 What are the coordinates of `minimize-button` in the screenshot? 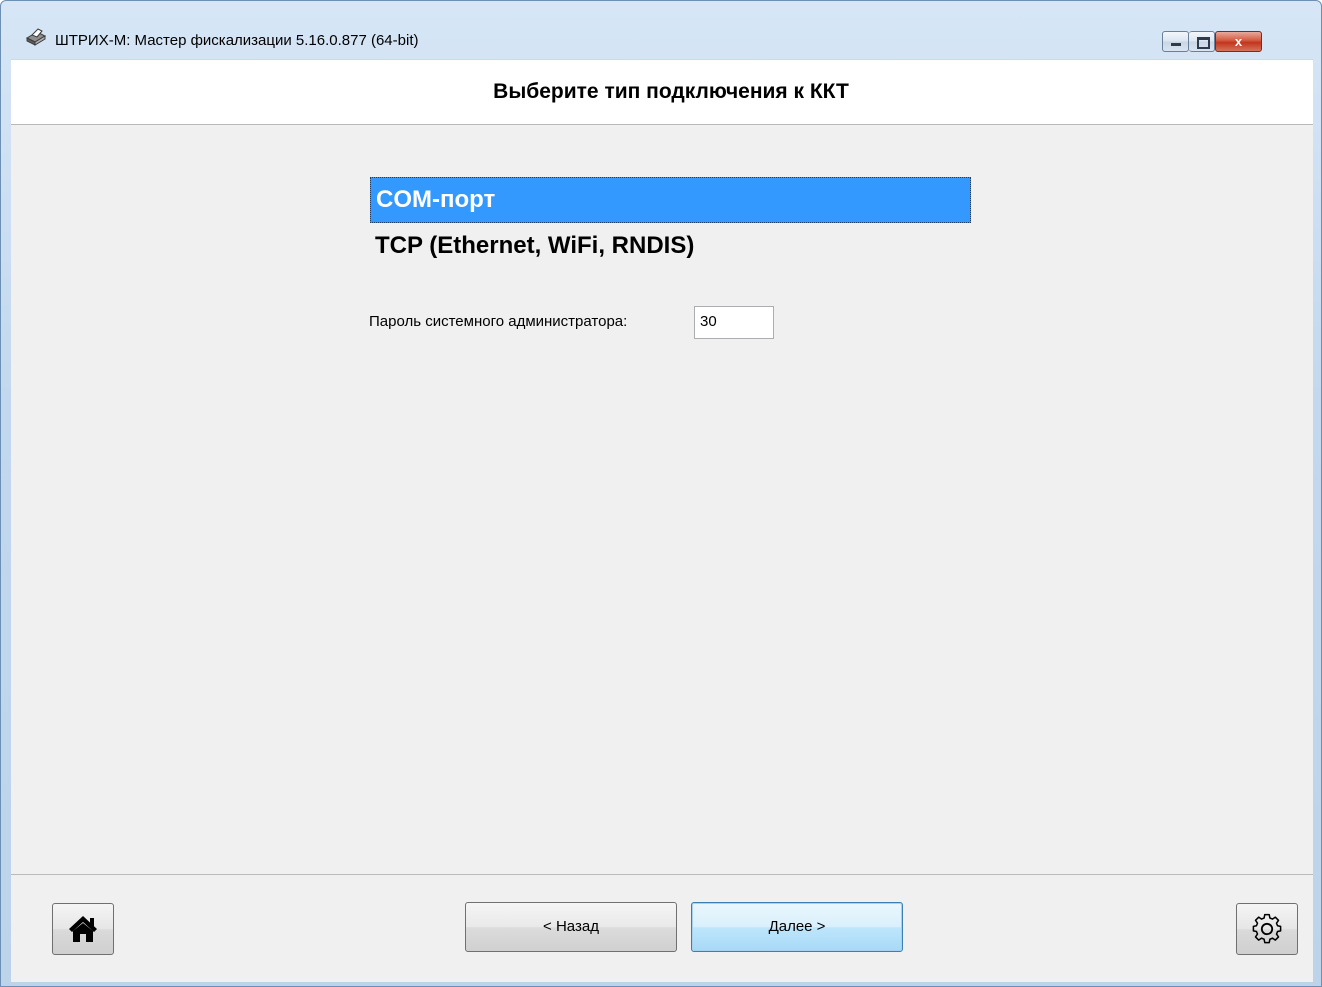 It's located at (1175, 41).